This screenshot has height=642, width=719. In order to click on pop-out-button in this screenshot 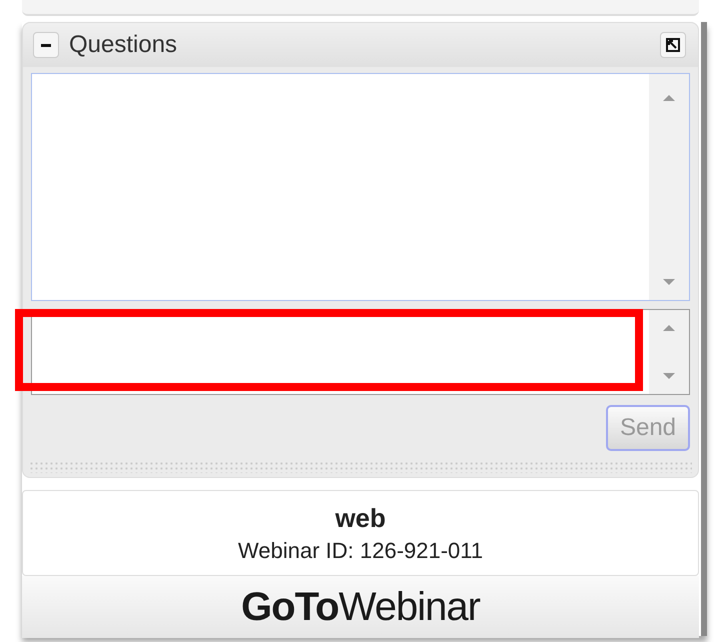, I will do `click(673, 45)`.